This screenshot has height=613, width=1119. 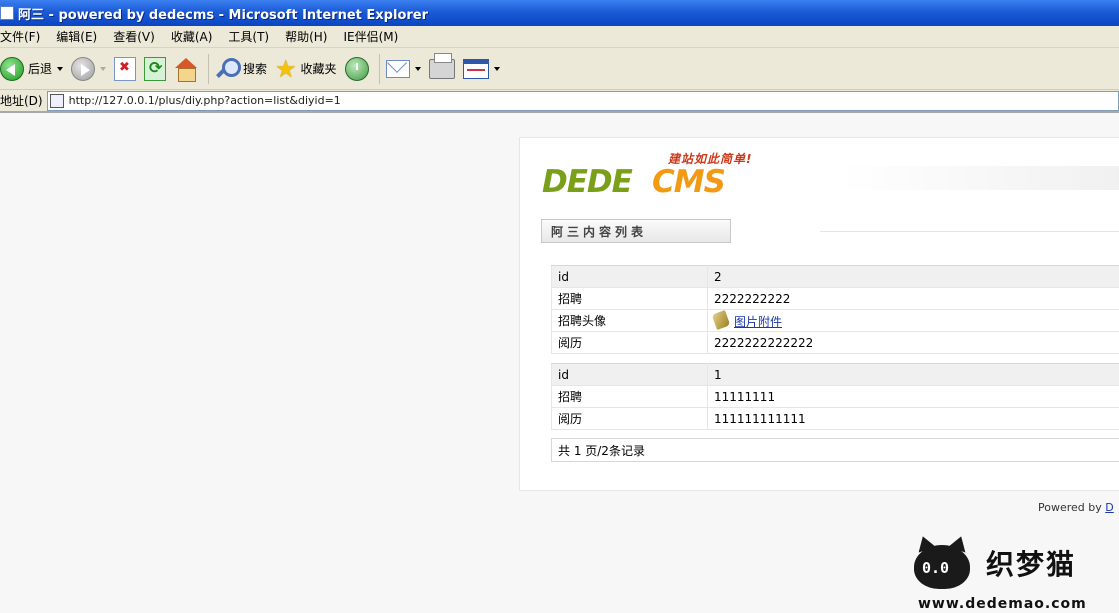 I want to click on favorites-button: ★ 收藏夹, so click(x=306, y=68).